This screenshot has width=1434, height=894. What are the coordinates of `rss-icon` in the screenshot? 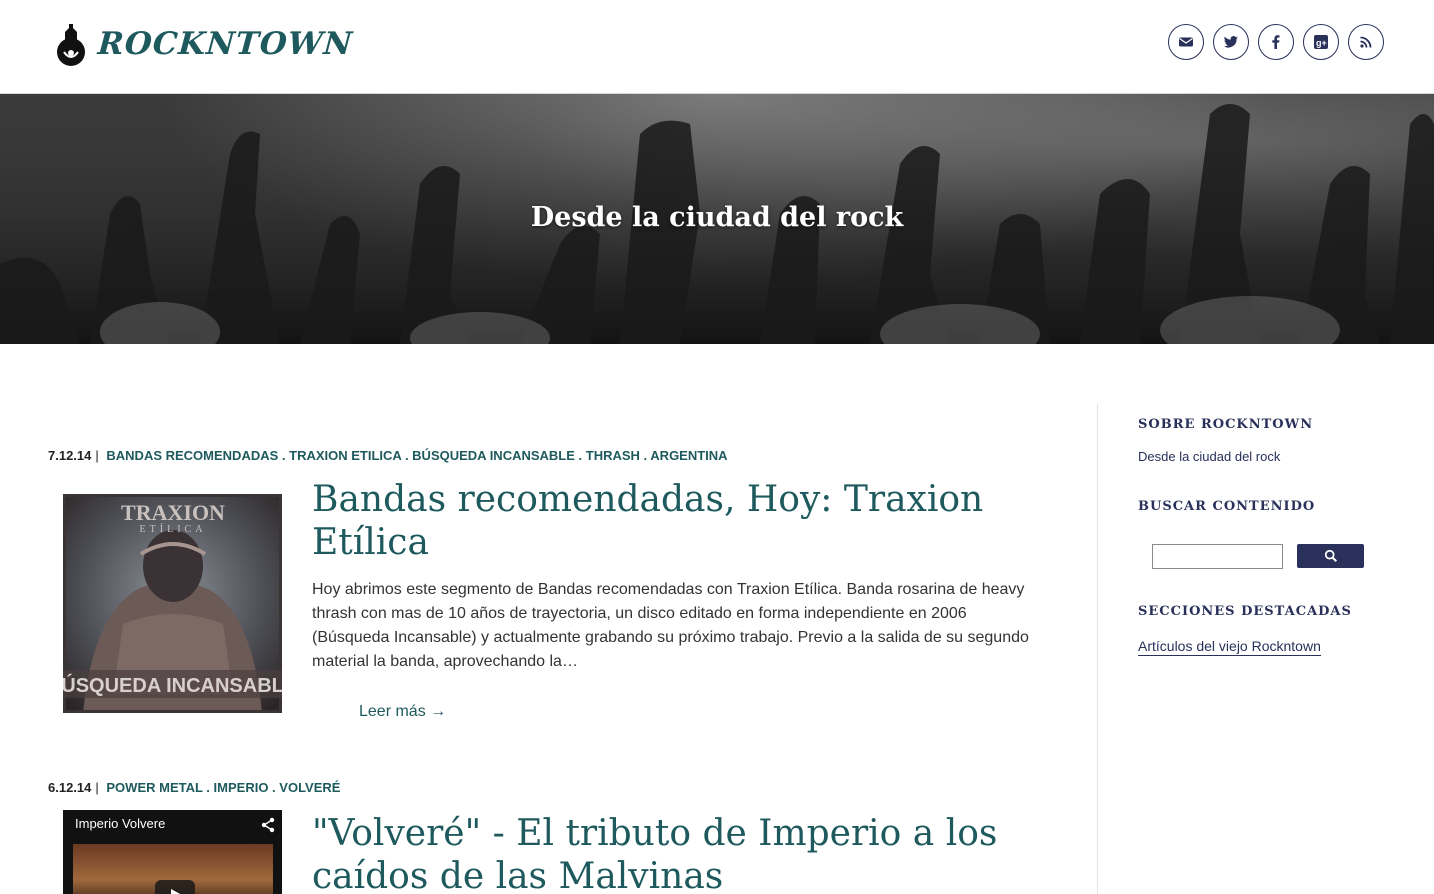 It's located at (1366, 42).